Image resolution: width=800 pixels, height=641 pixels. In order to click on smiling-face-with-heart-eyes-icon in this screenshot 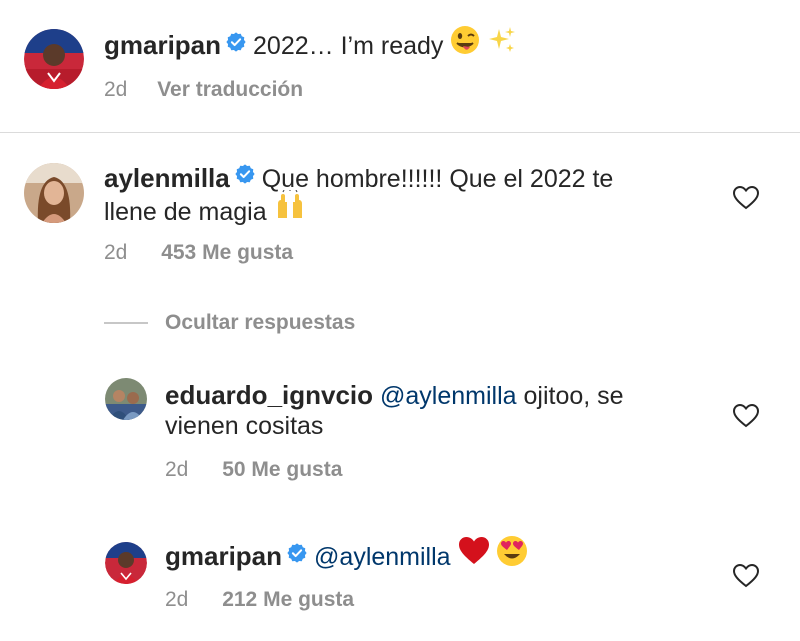, I will do `click(512, 555)`.